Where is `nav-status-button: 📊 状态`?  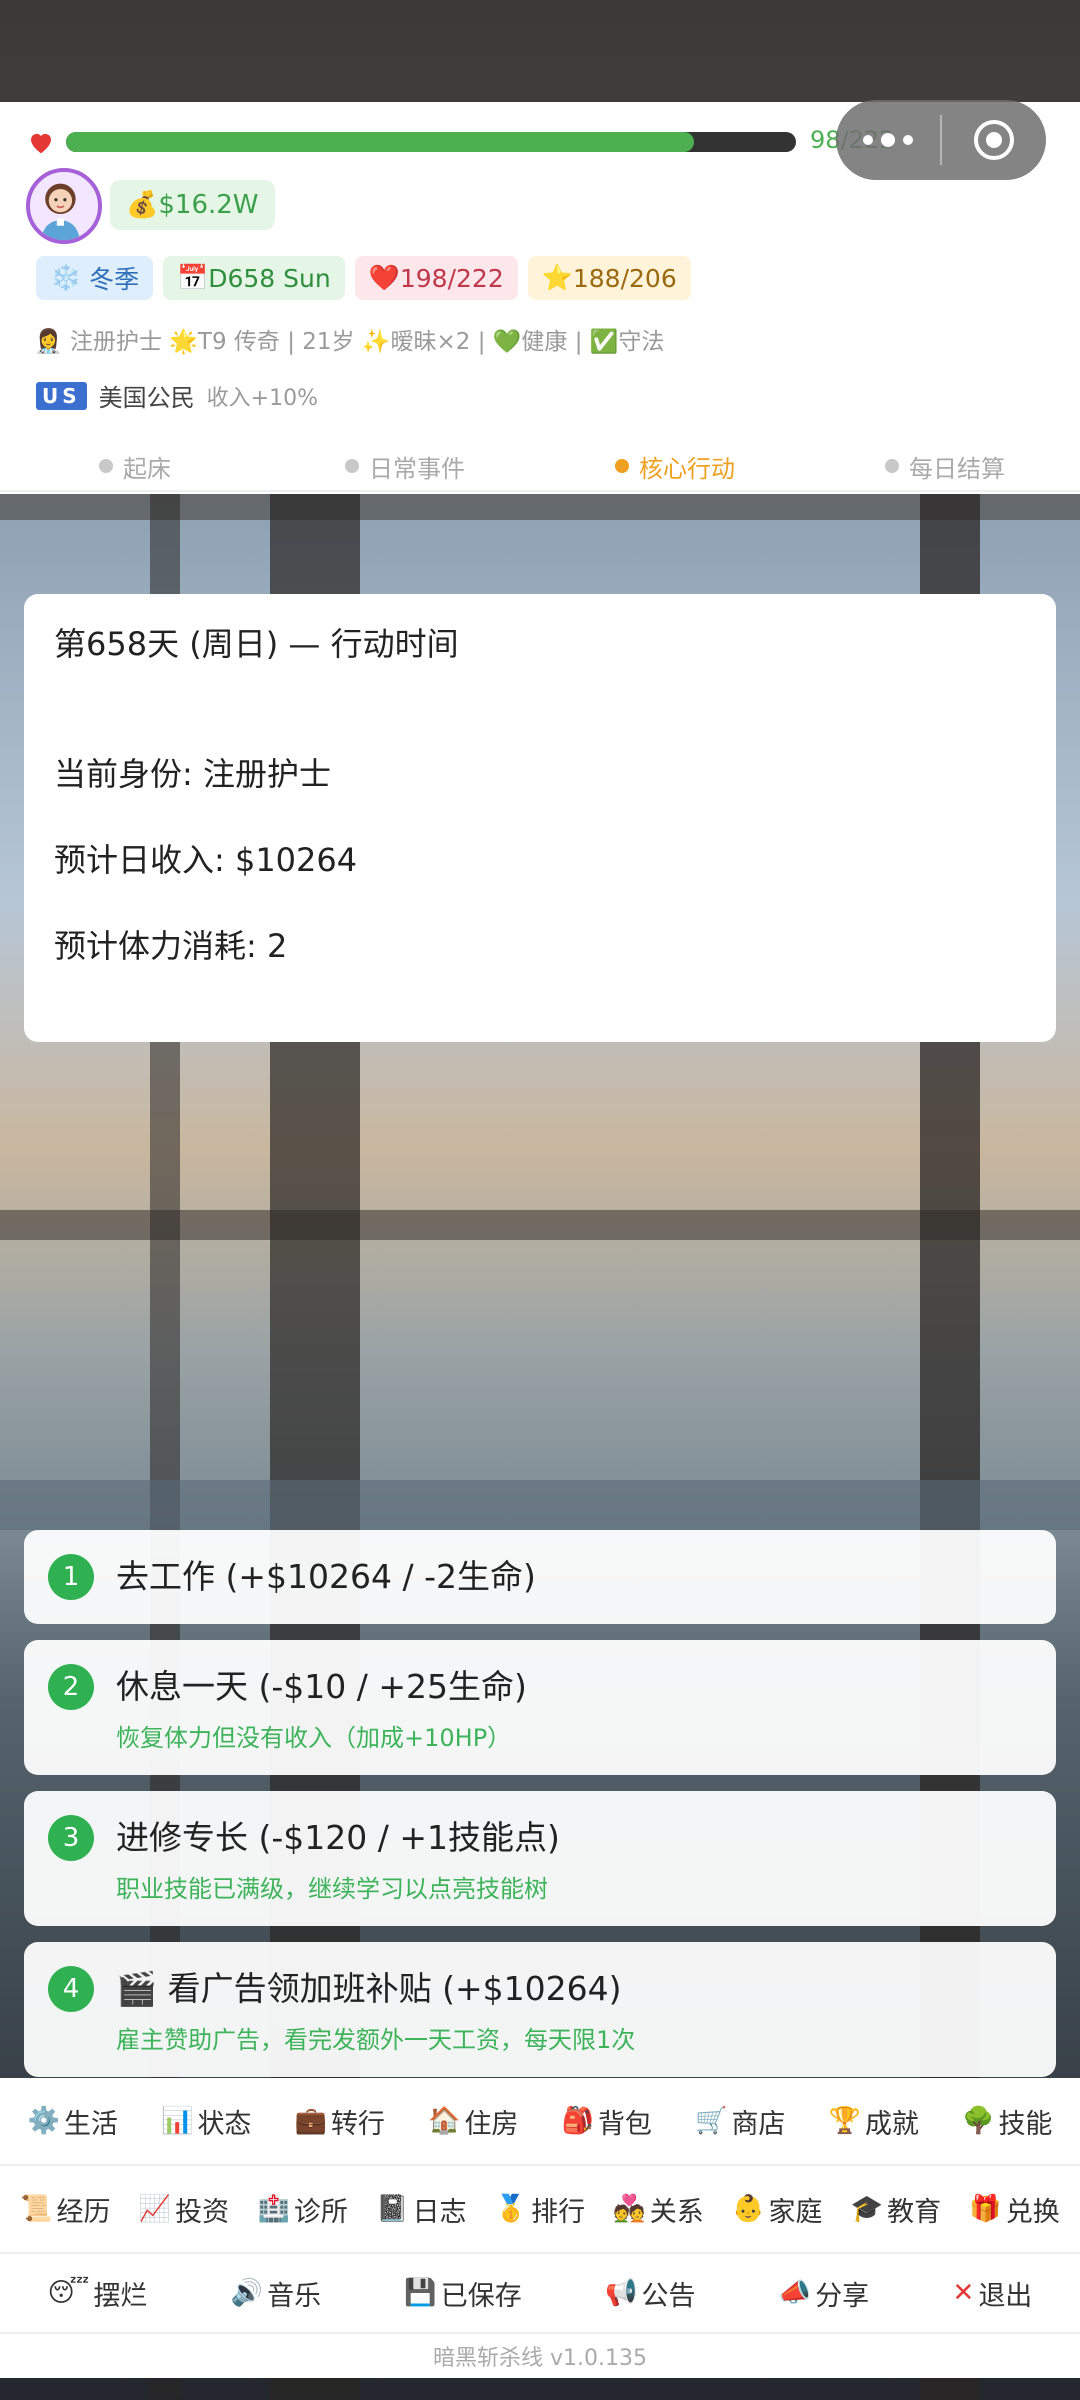
nav-status-button: 📊 状态 is located at coordinates (206, 2121).